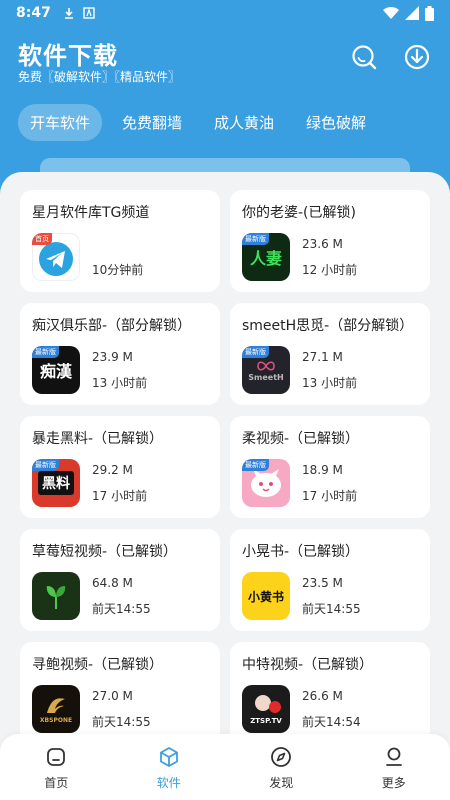 The height and width of the screenshot is (800, 450). What do you see at coordinates (308, 665) in the screenshot?
I see `app-title: 中特视频-（已解锁）` at bounding box center [308, 665].